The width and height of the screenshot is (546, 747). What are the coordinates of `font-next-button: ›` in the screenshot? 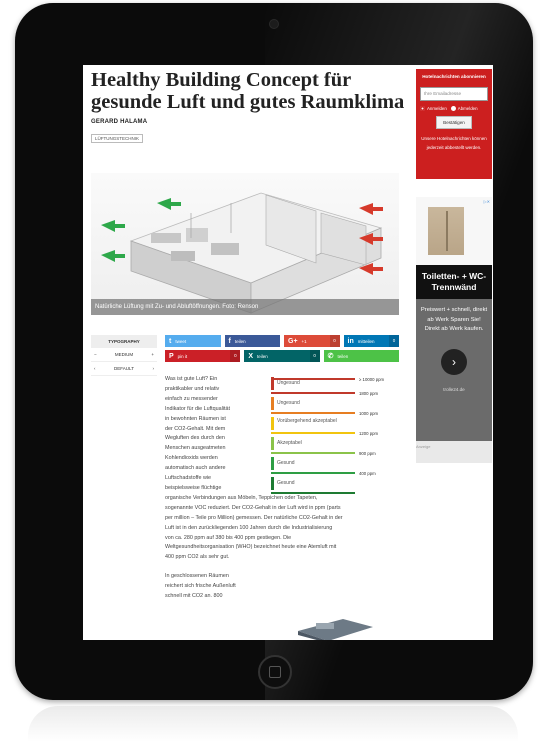 It's located at (153, 368).